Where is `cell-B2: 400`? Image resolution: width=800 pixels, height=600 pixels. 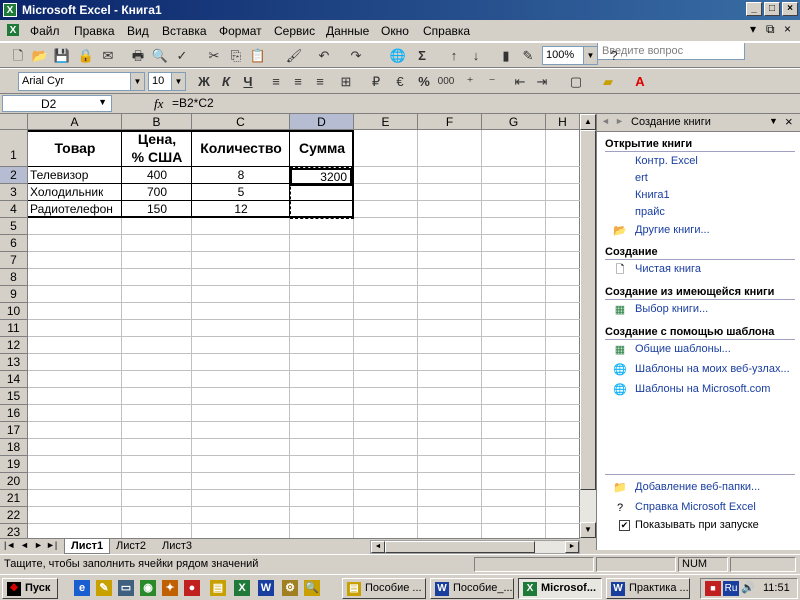 cell-B2: 400 is located at coordinates (157, 175).